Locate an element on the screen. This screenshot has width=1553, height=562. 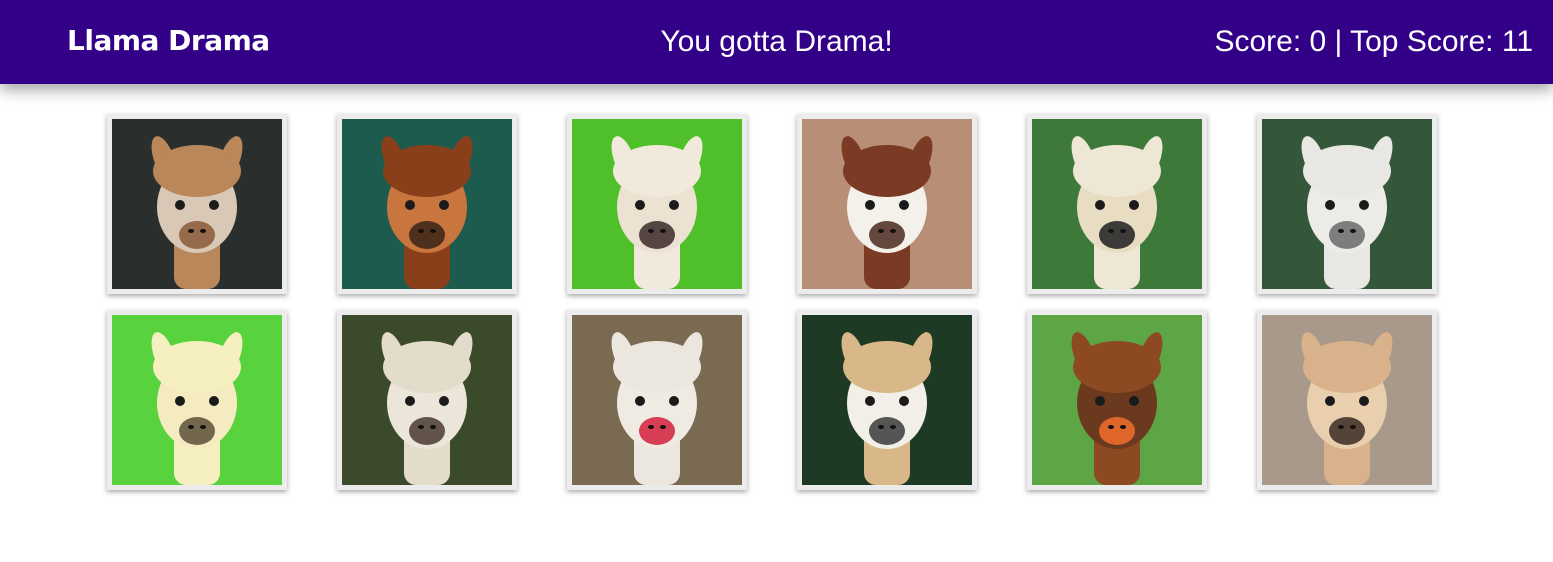
brand-title: Llama Drama is located at coordinates (168, 41).